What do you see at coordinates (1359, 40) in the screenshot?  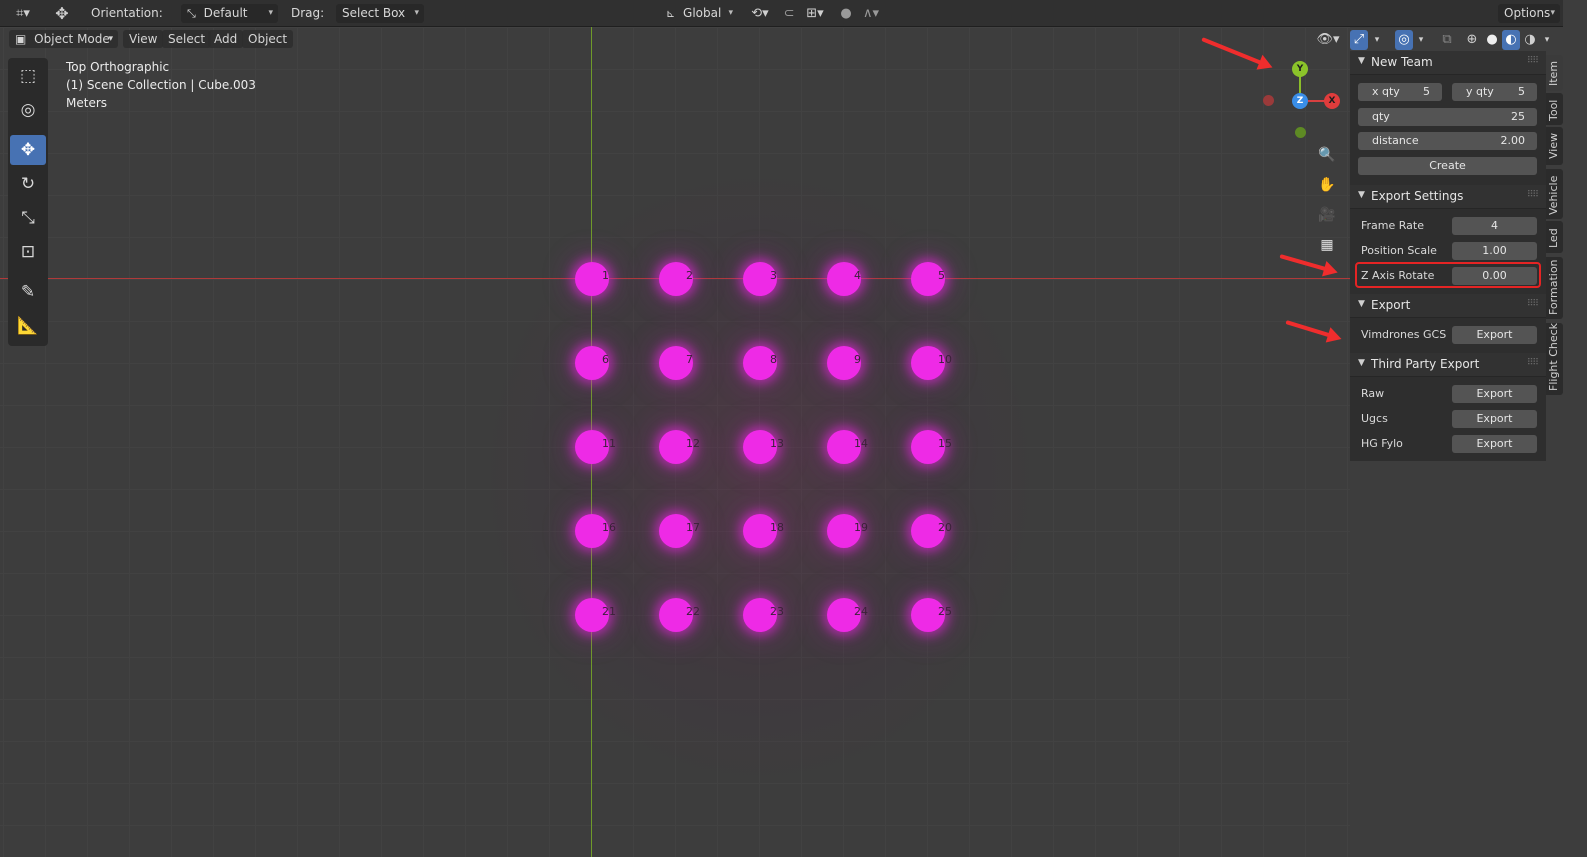 I see `gizmo-toggle-icon: ⤢` at bounding box center [1359, 40].